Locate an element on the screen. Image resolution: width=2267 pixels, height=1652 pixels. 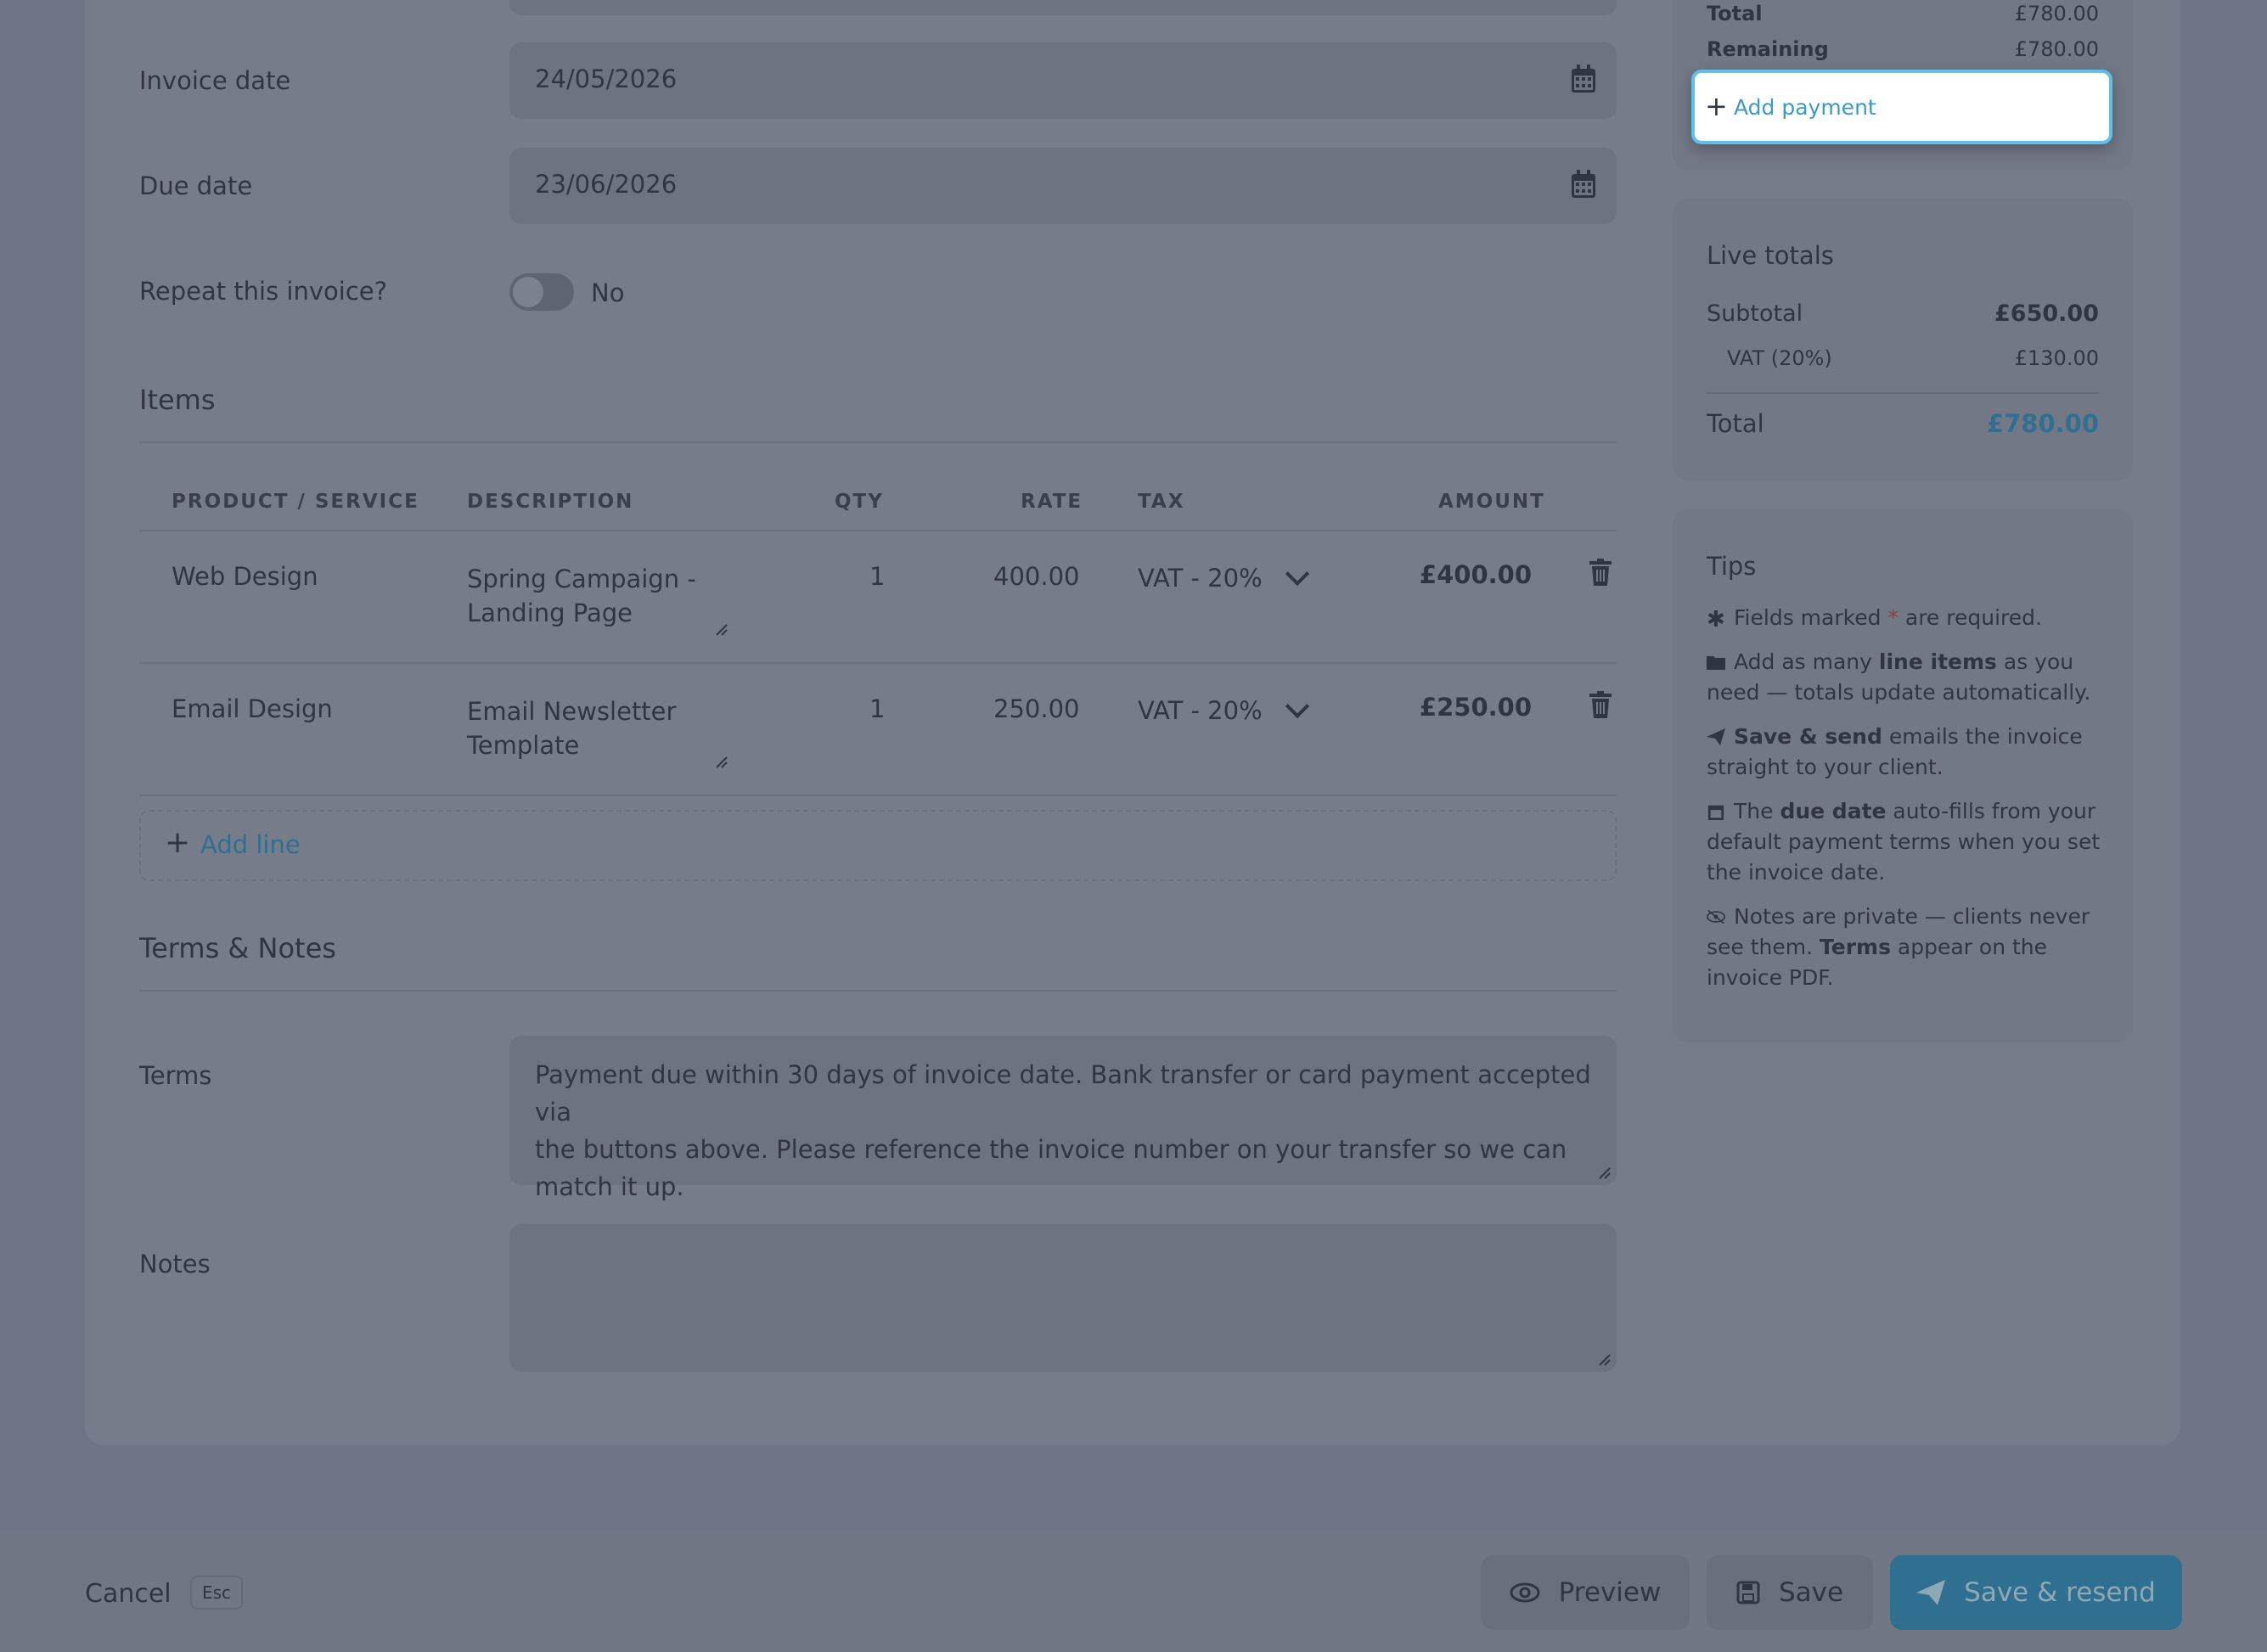
asterisk-icon: ✱ is located at coordinates (1716, 619).